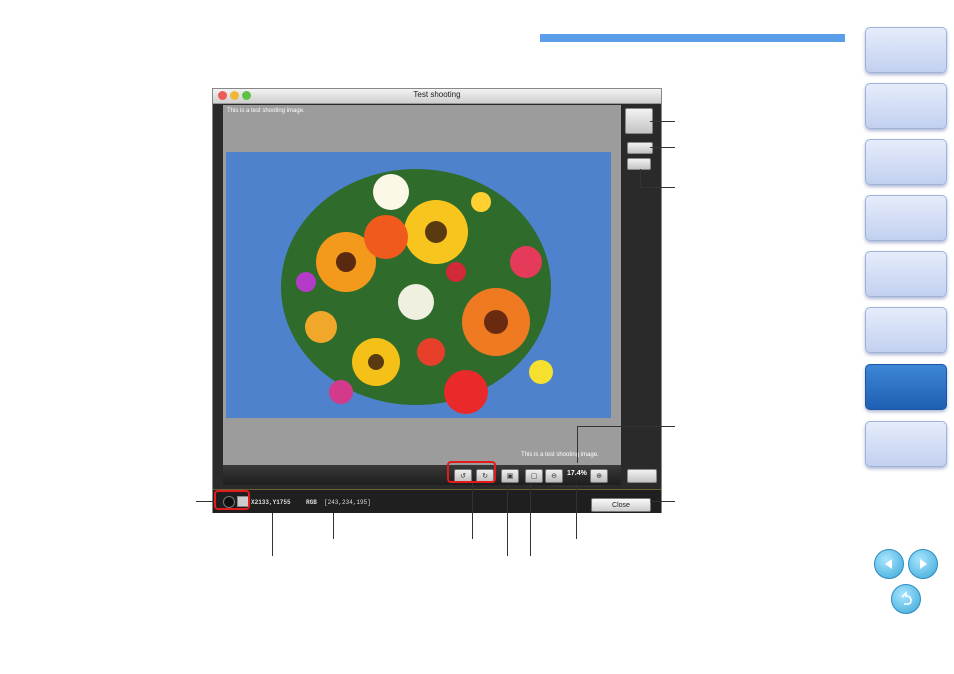 The width and height of the screenshot is (954, 674). What do you see at coordinates (471, 472) in the screenshot?
I see `highlight-rotate-buttons` at bounding box center [471, 472].